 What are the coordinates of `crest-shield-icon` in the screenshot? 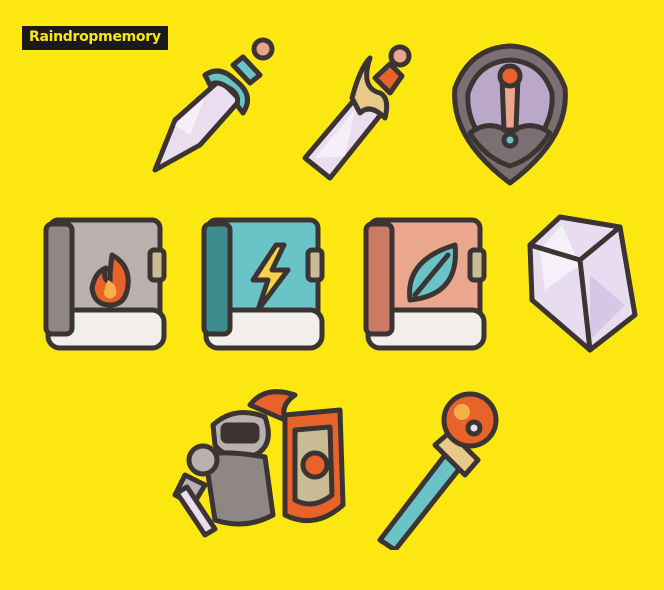 It's located at (510, 113).